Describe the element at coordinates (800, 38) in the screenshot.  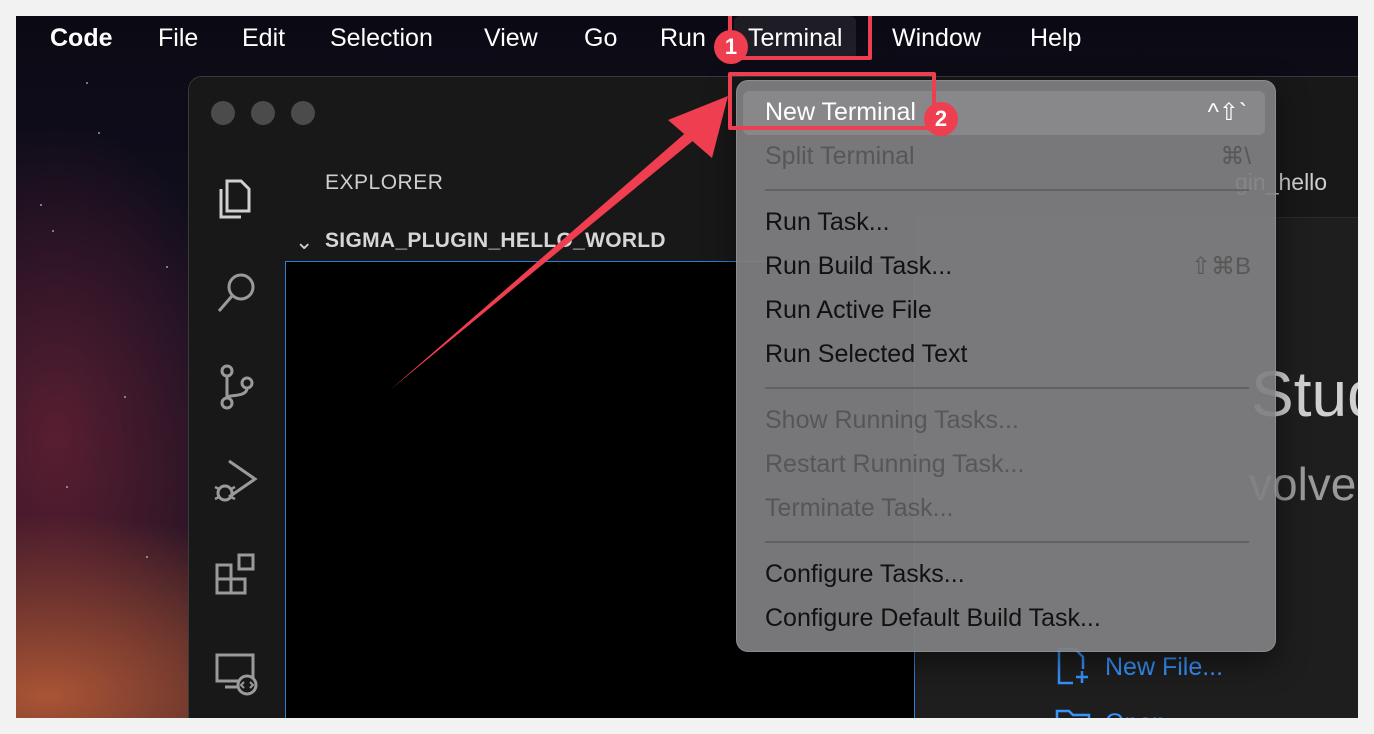
I see `highlight-terminal-menu` at that location.